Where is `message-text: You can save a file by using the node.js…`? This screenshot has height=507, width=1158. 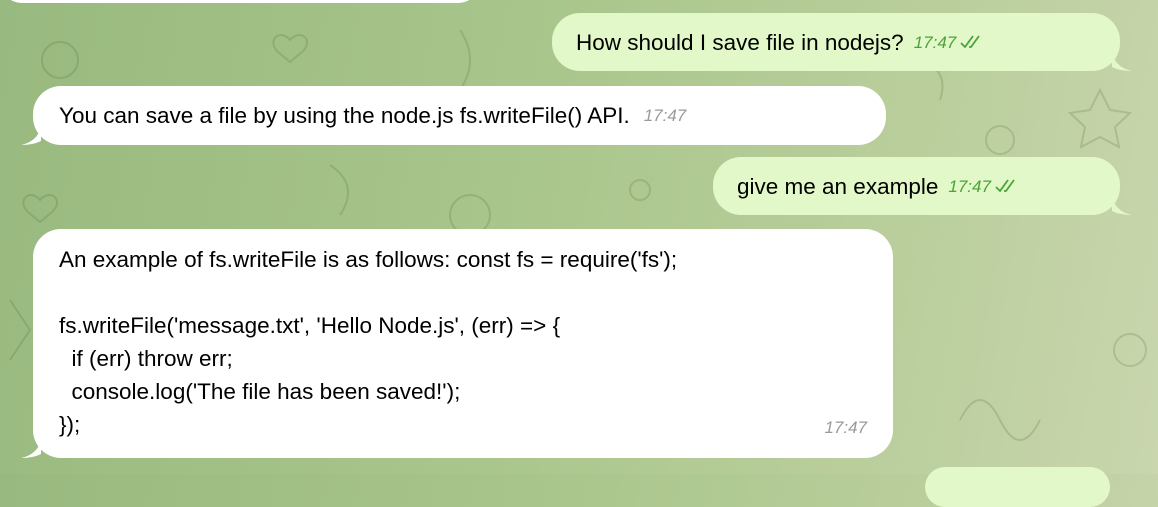 message-text: You can save a file by using the node.js… is located at coordinates (344, 115).